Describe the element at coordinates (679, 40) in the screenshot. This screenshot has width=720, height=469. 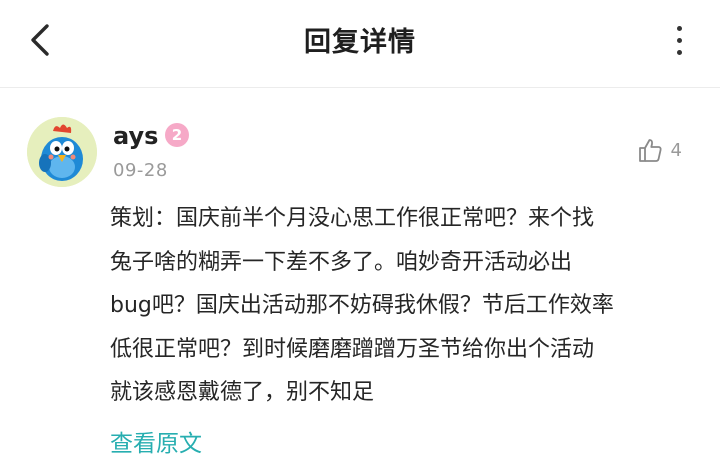
I see `more-options-button` at that location.